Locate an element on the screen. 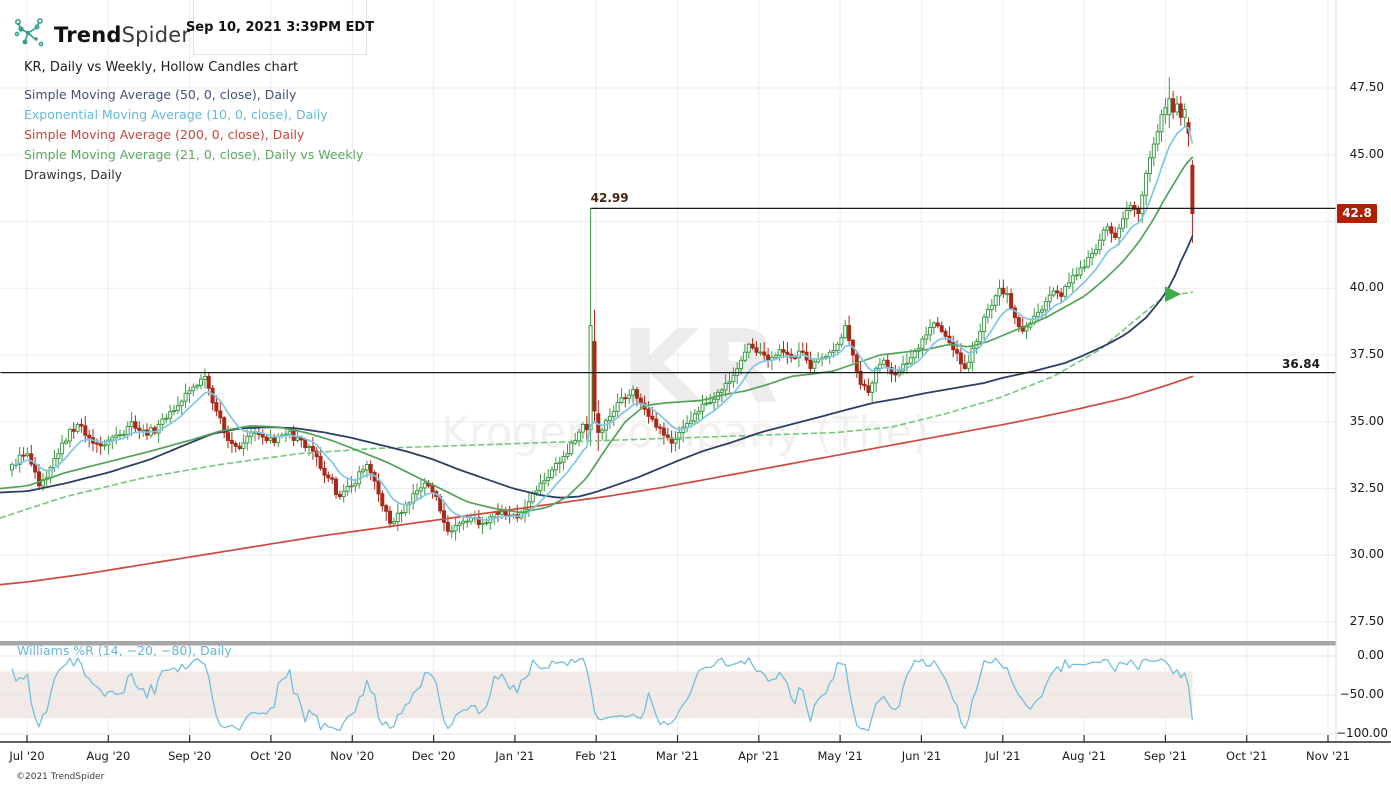 The image size is (1391, 795). month-axis-label: Nov '20 is located at coordinates (352, 756).